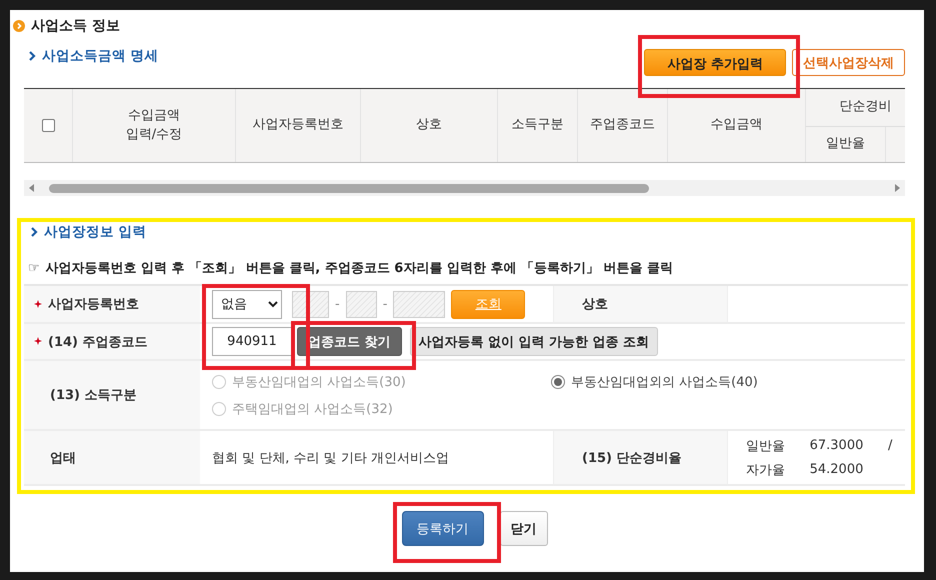 Image resolution: width=936 pixels, height=580 pixels. Describe the element at coordinates (845, 144) in the screenshot. I see `column-header: 일반율` at that location.